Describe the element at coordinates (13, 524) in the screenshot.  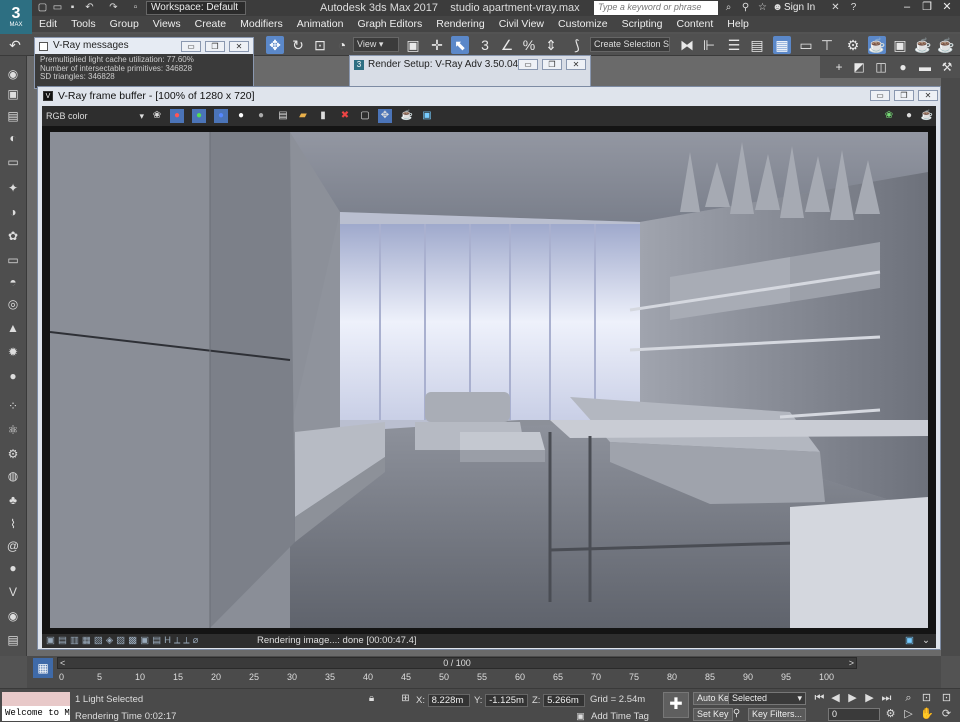
I see `hair-icon: ⌇` at that location.